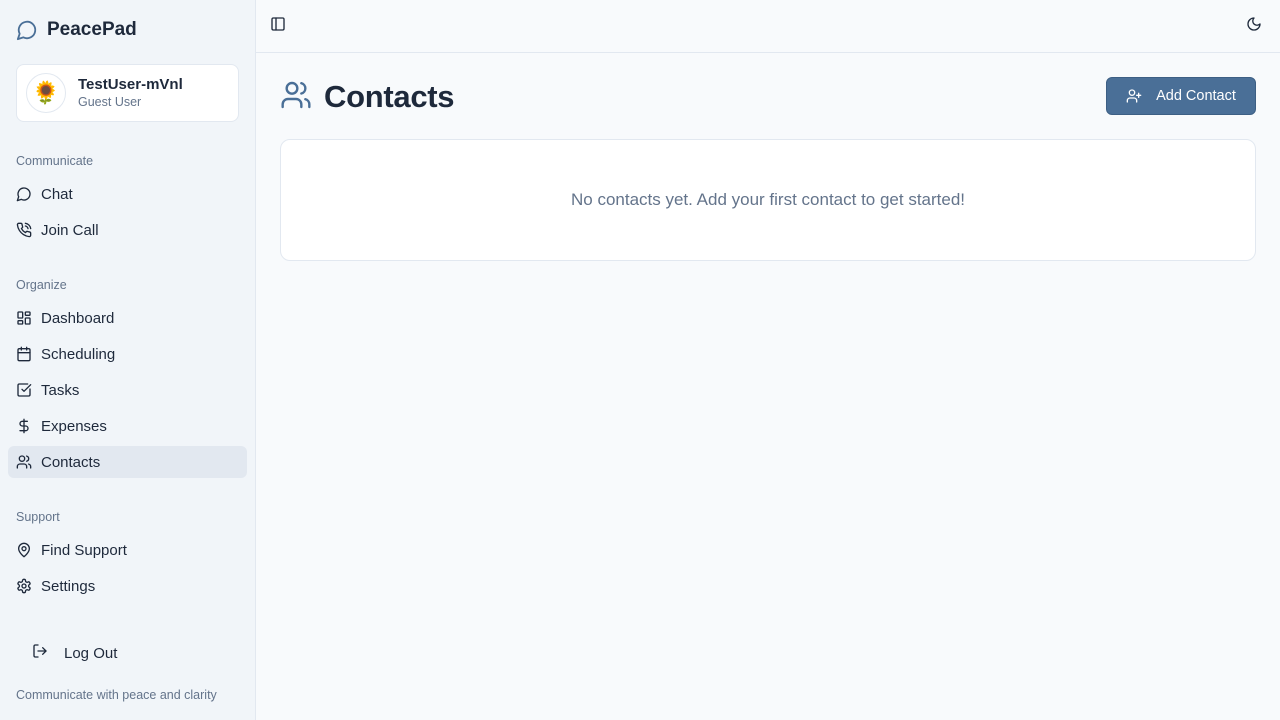  I want to click on sidebar-item-find-support: Find Support, so click(127, 550).